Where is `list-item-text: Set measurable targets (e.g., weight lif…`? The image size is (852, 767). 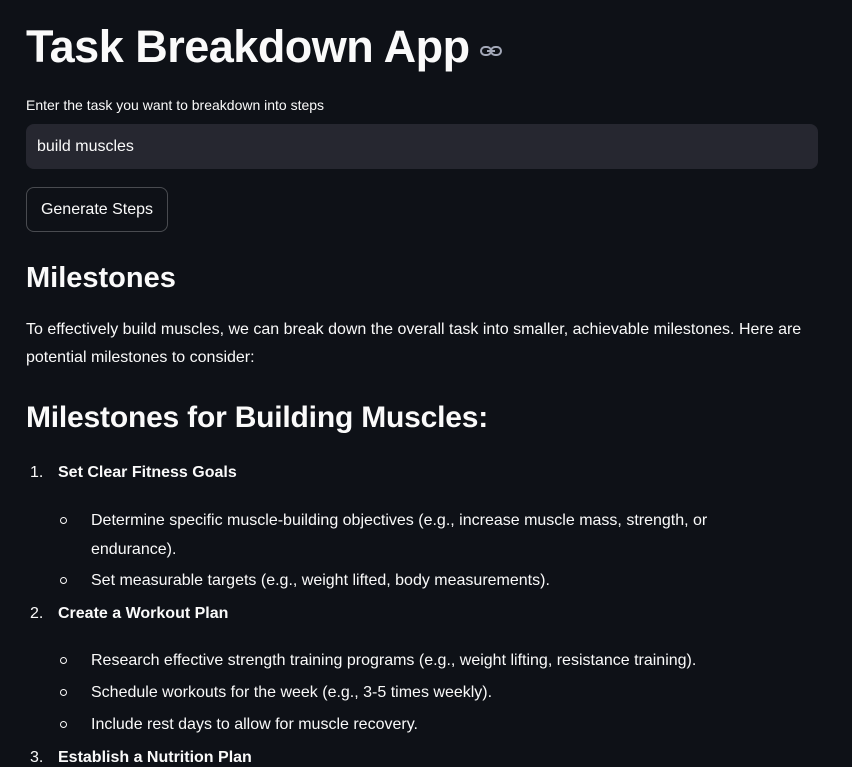 list-item-text: Set measurable targets (e.g., weight lif… is located at coordinates (320, 580).